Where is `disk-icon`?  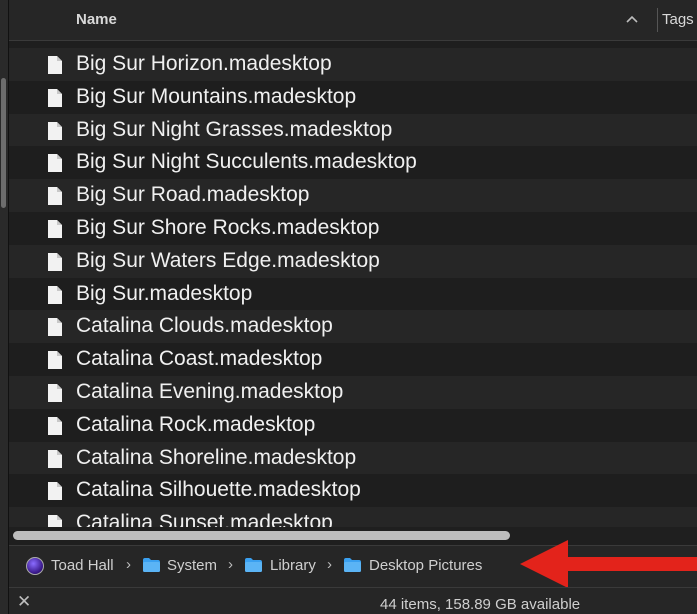 disk-icon is located at coordinates (35, 566).